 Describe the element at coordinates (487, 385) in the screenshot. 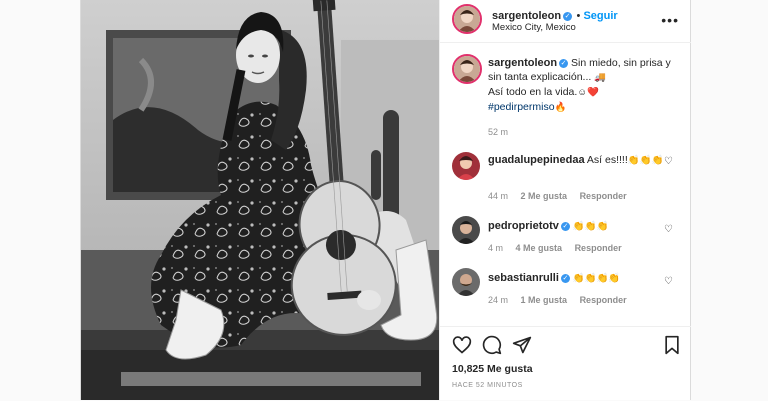

I see `post-age: HACE 52 MINUTOS` at that location.